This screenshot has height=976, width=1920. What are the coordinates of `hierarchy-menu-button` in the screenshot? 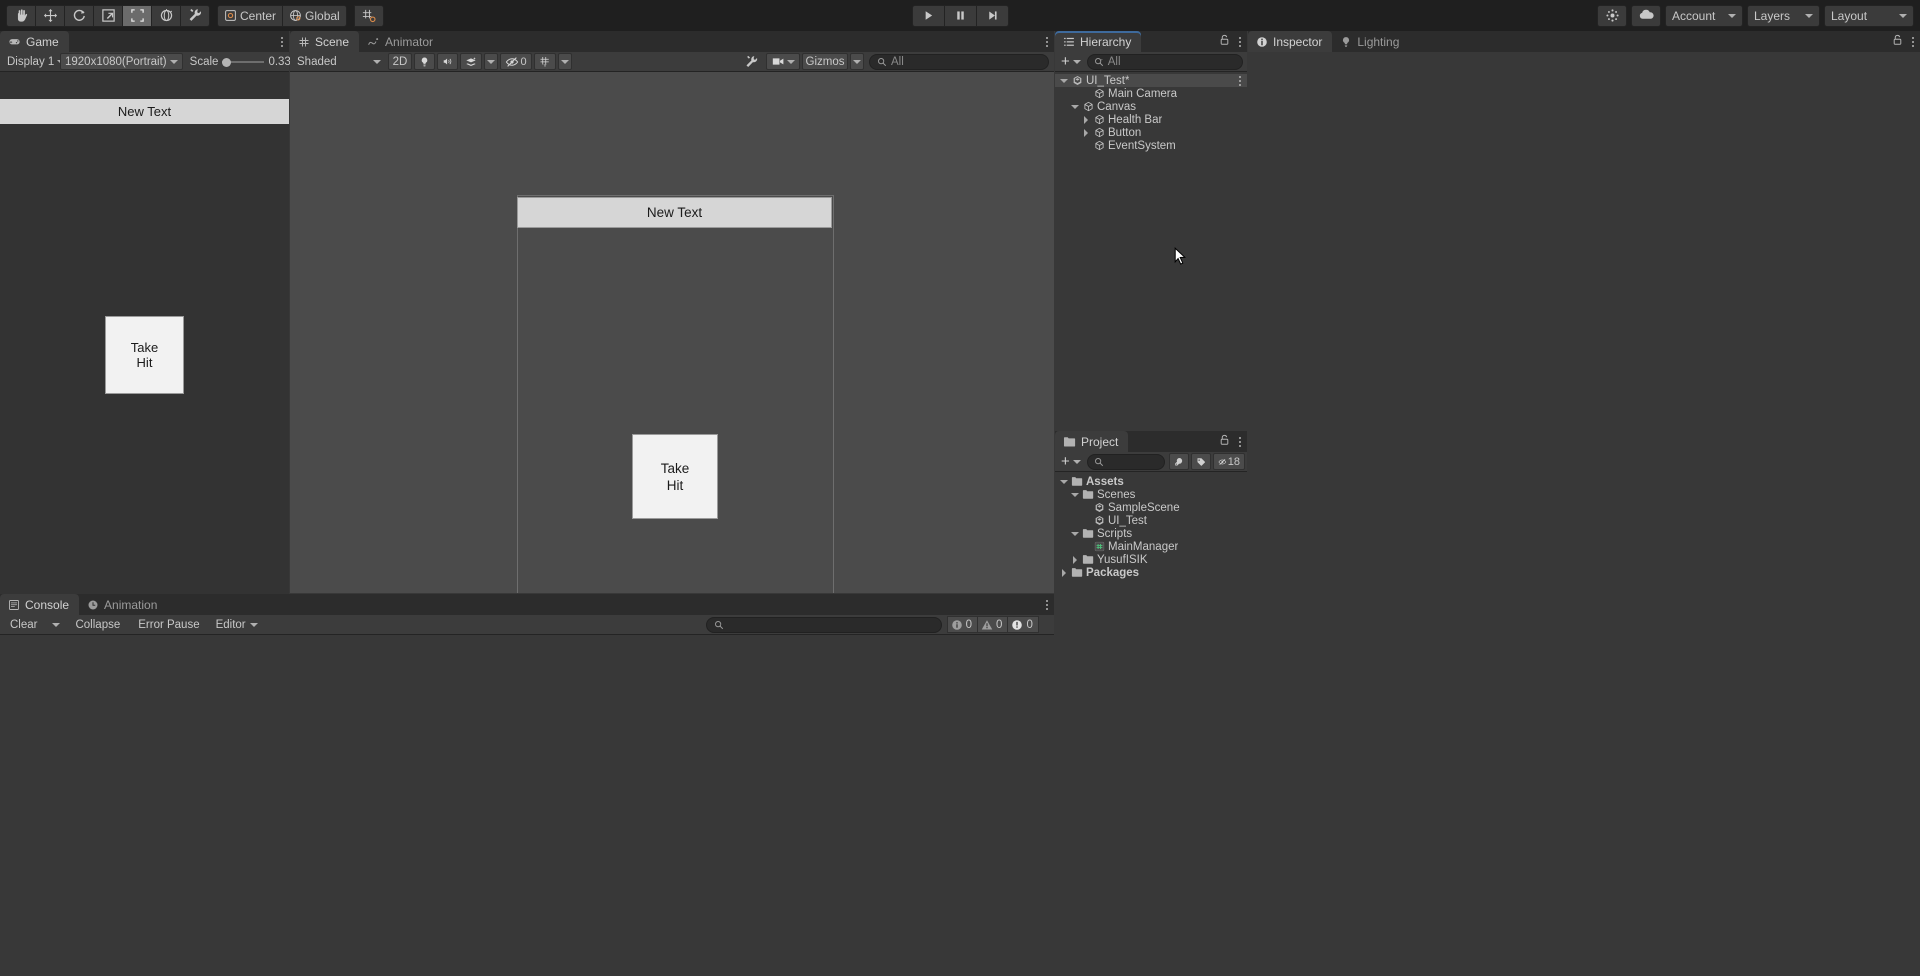 It's located at (1240, 42).